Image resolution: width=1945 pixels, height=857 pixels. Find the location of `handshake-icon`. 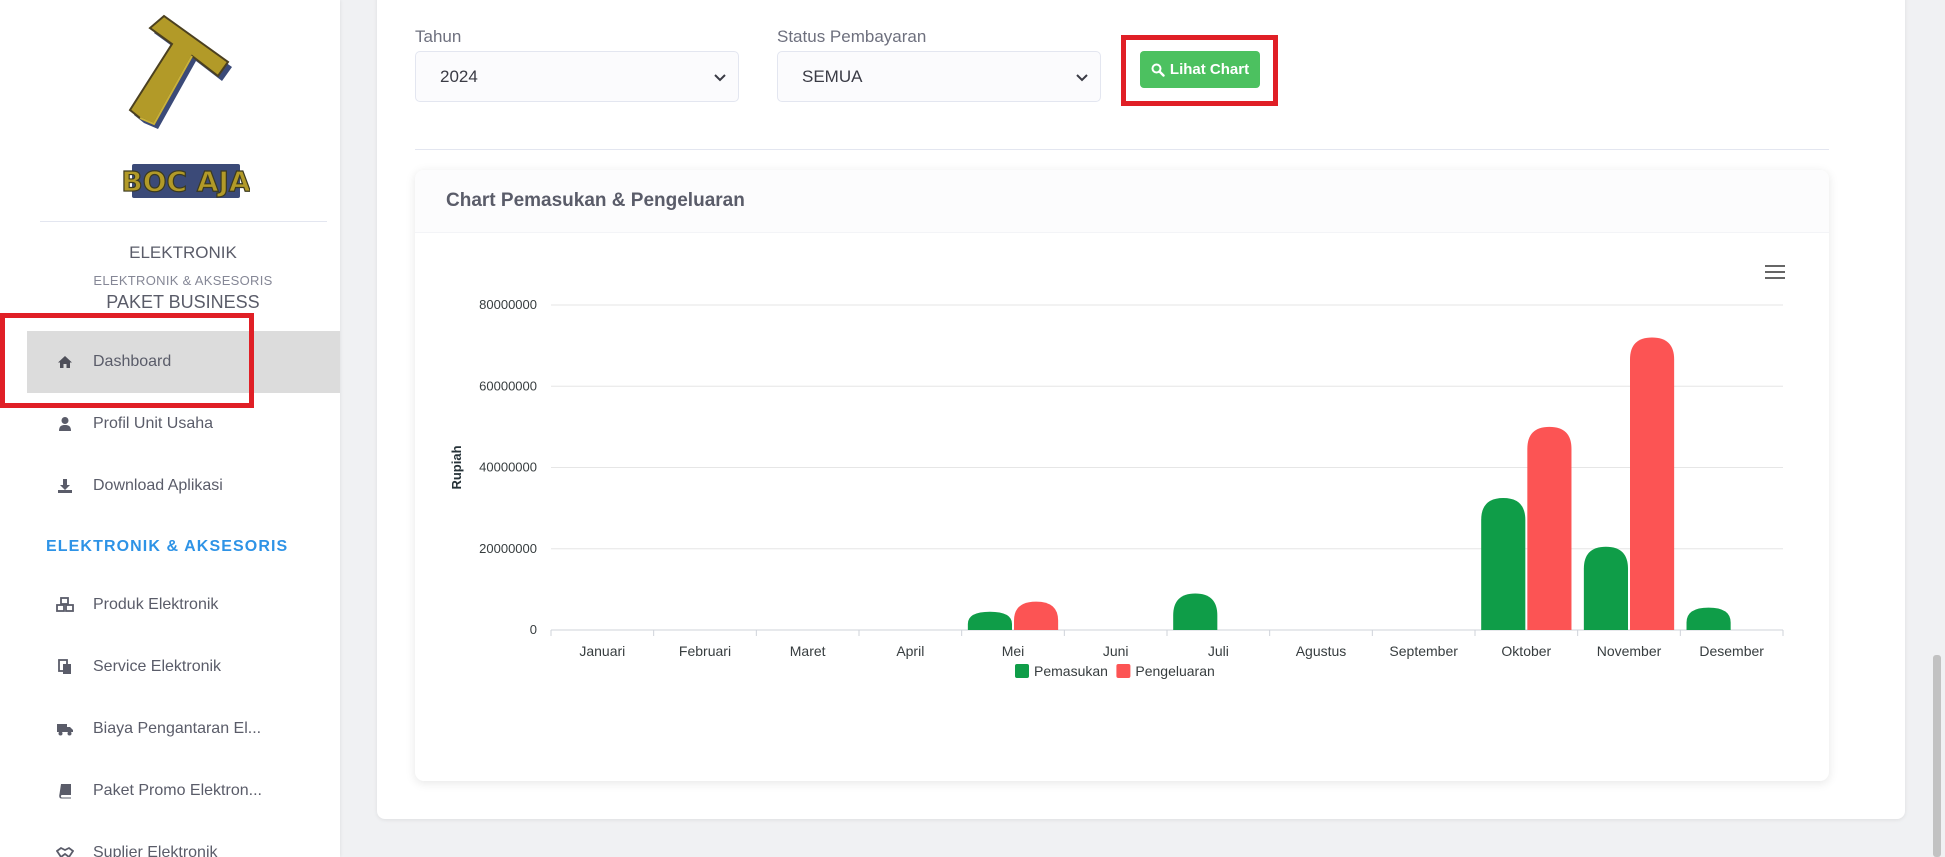

handshake-icon is located at coordinates (65, 850).